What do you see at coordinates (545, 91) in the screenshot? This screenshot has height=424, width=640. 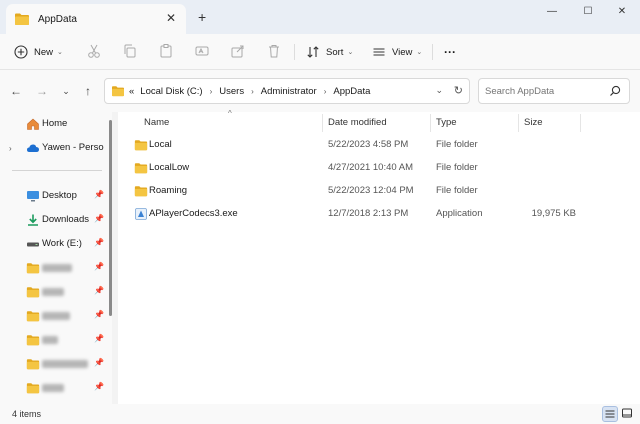 I see `search-input` at bounding box center [545, 91].